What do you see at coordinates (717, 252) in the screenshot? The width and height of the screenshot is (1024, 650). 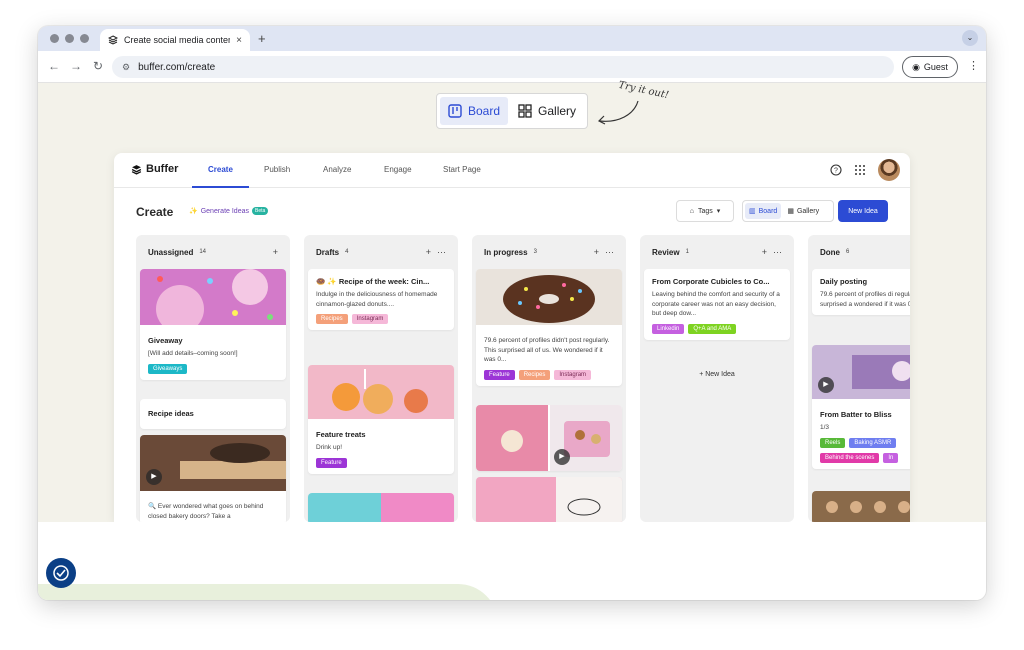 I see `column-header: Review 1 + ···` at bounding box center [717, 252].